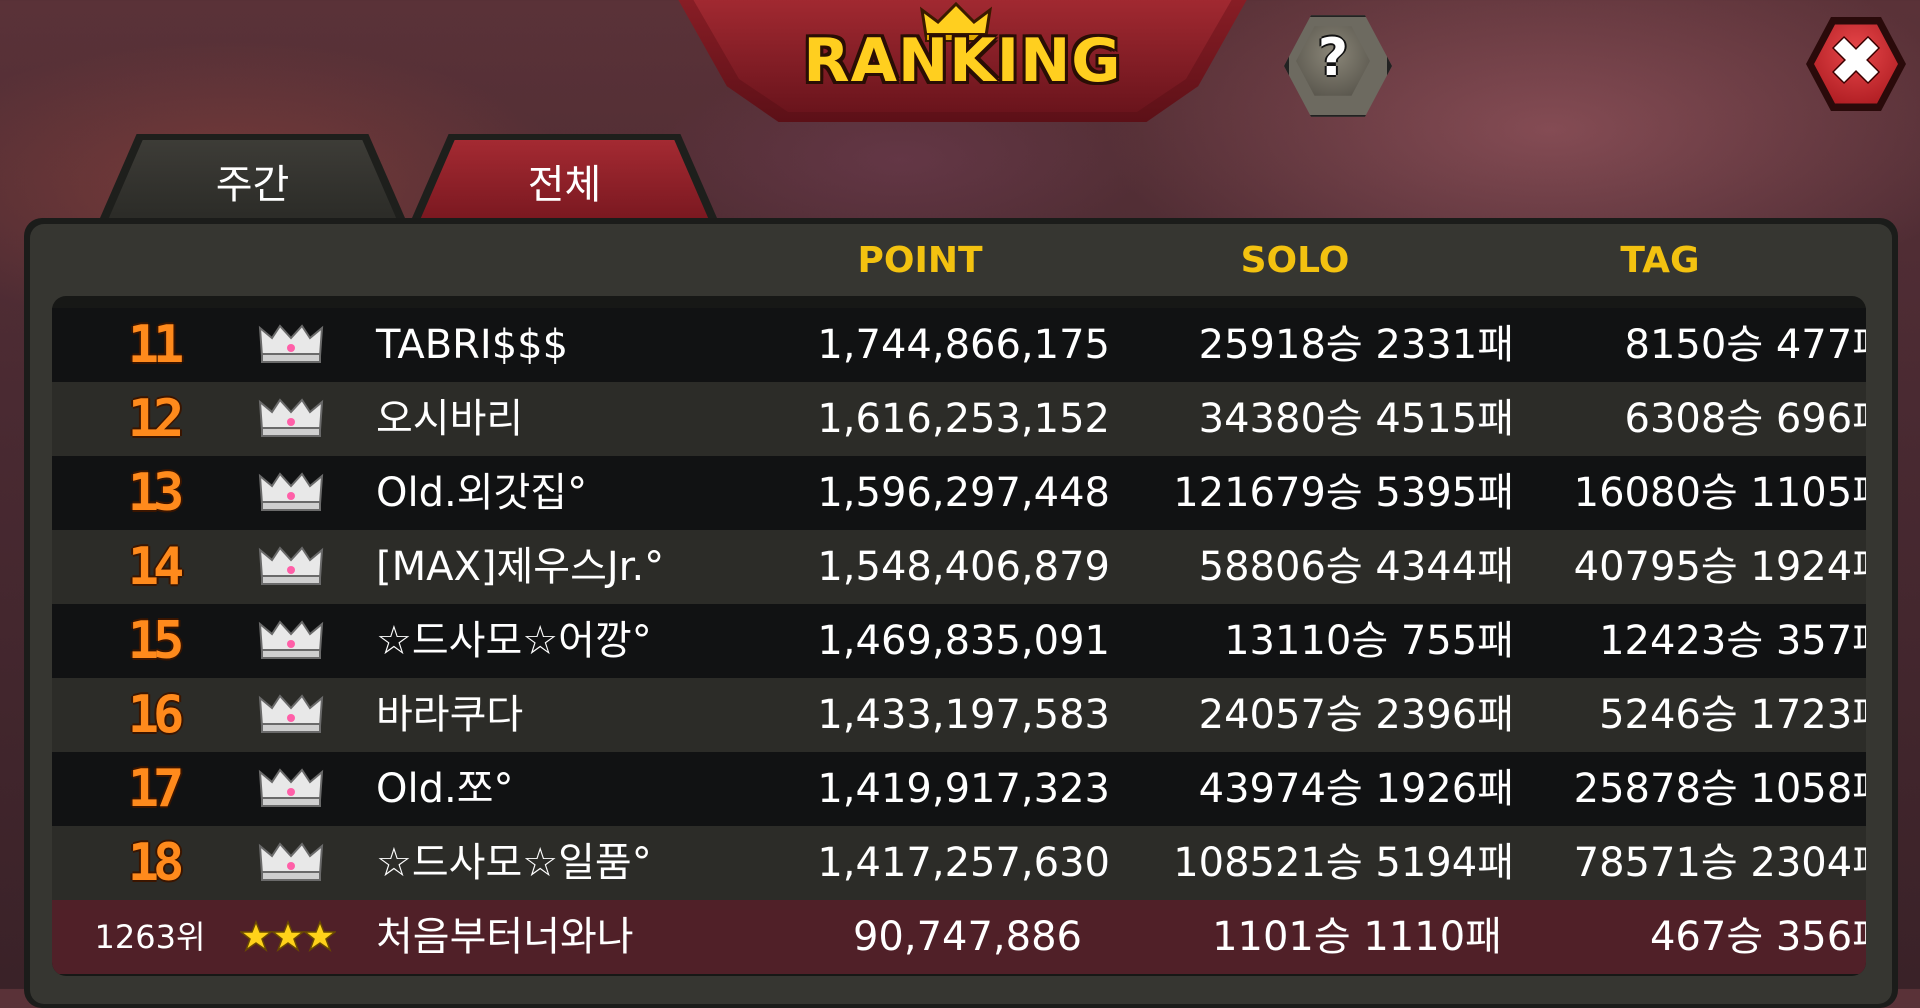 Image resolution: width=1920 pixels, height=1008 pixels. I want to click on my-solo-record: 1101승 1110패, so click(1357, 937).